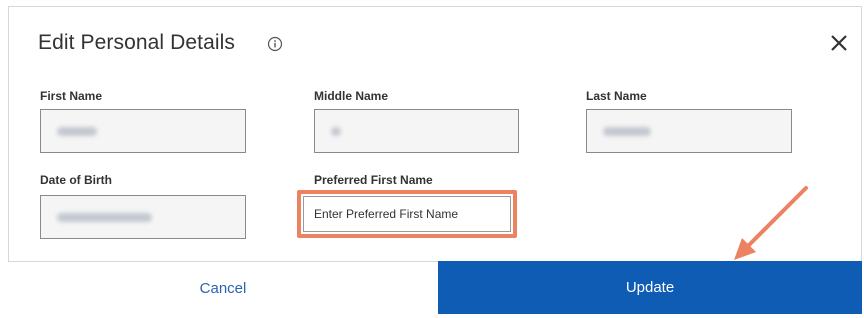 The height and width of the screenshot is (318, 864). What do you see at coordinates (275, 44) in the screenshot?
I see `info-icon` at bounding box center [275, 44].